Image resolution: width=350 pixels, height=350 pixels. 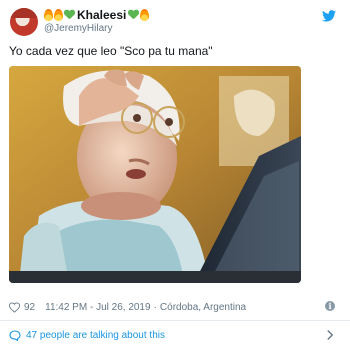 What do you see at coordinates (329, 16) in the screenshot?
I see `twitter-bird-icon` at bounding box center [329, 16].